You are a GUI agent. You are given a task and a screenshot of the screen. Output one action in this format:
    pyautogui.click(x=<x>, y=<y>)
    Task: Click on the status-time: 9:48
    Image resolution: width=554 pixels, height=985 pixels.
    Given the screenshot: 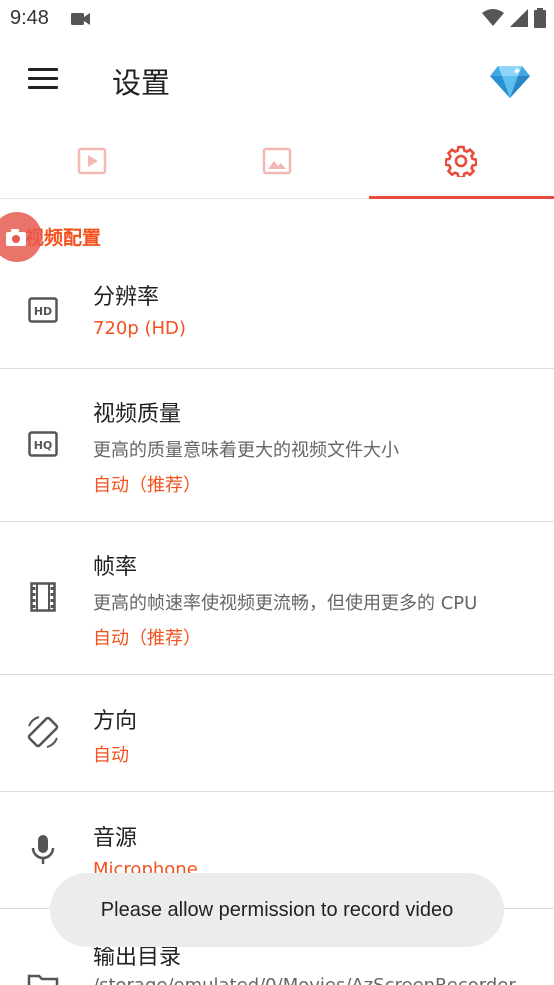 What is the action you would take?
    pyautogui.click(x=29, y=18)
    